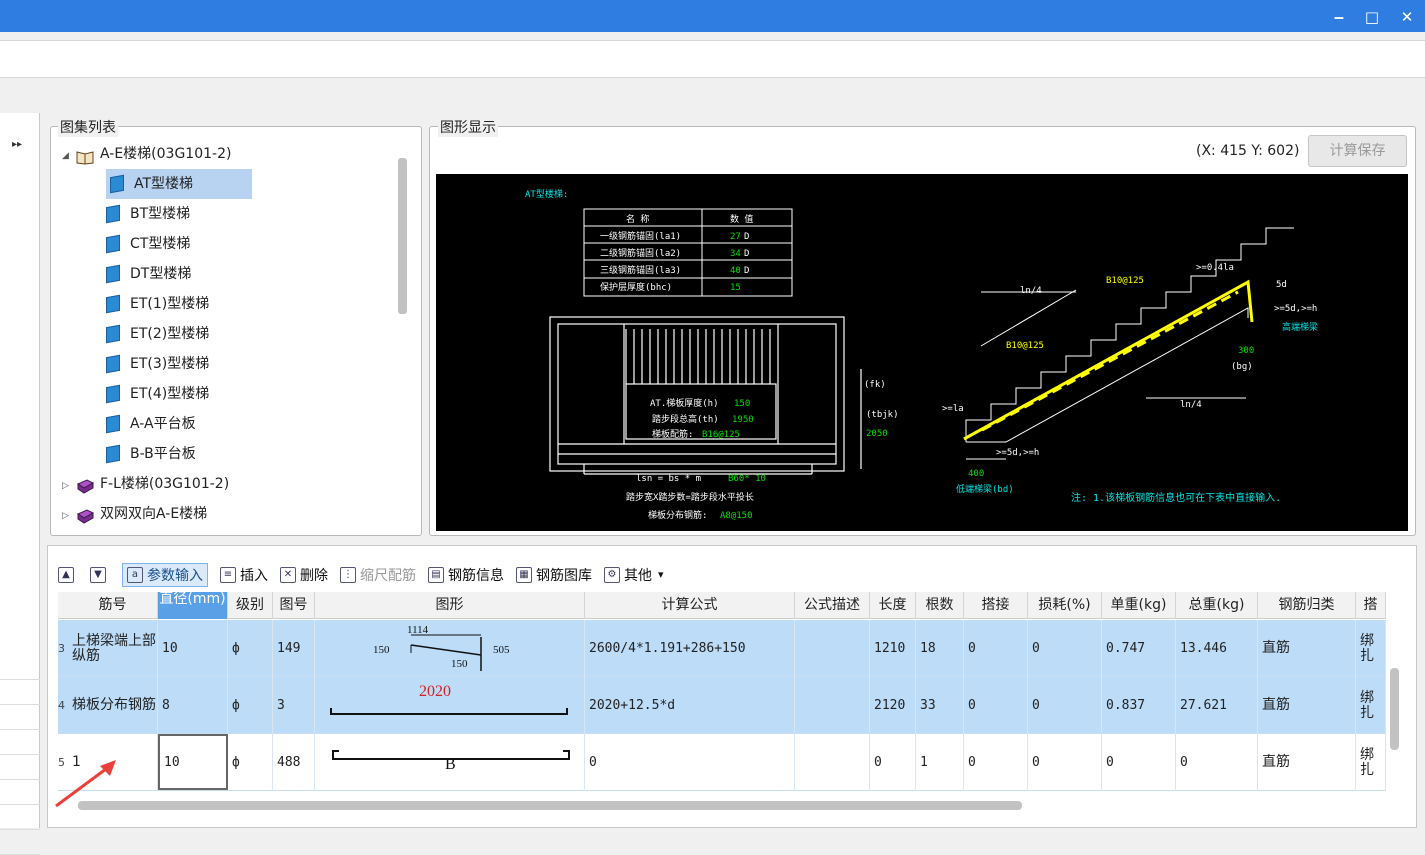 The image size is (1425, 855). Describe the element at coordinates (940, 648) in the screenshot. I see `cell-count: 18` at that location.